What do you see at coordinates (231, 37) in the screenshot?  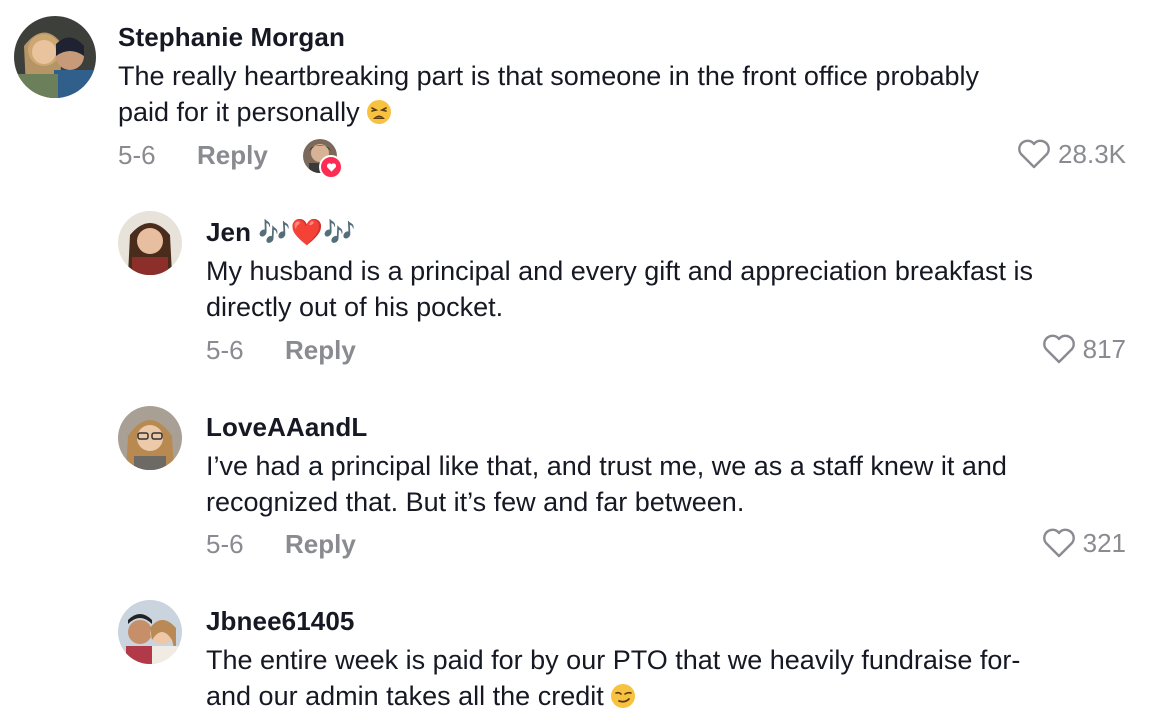 I see `comment-username: Stephanie Morgan` at bounding box center [231, 37].